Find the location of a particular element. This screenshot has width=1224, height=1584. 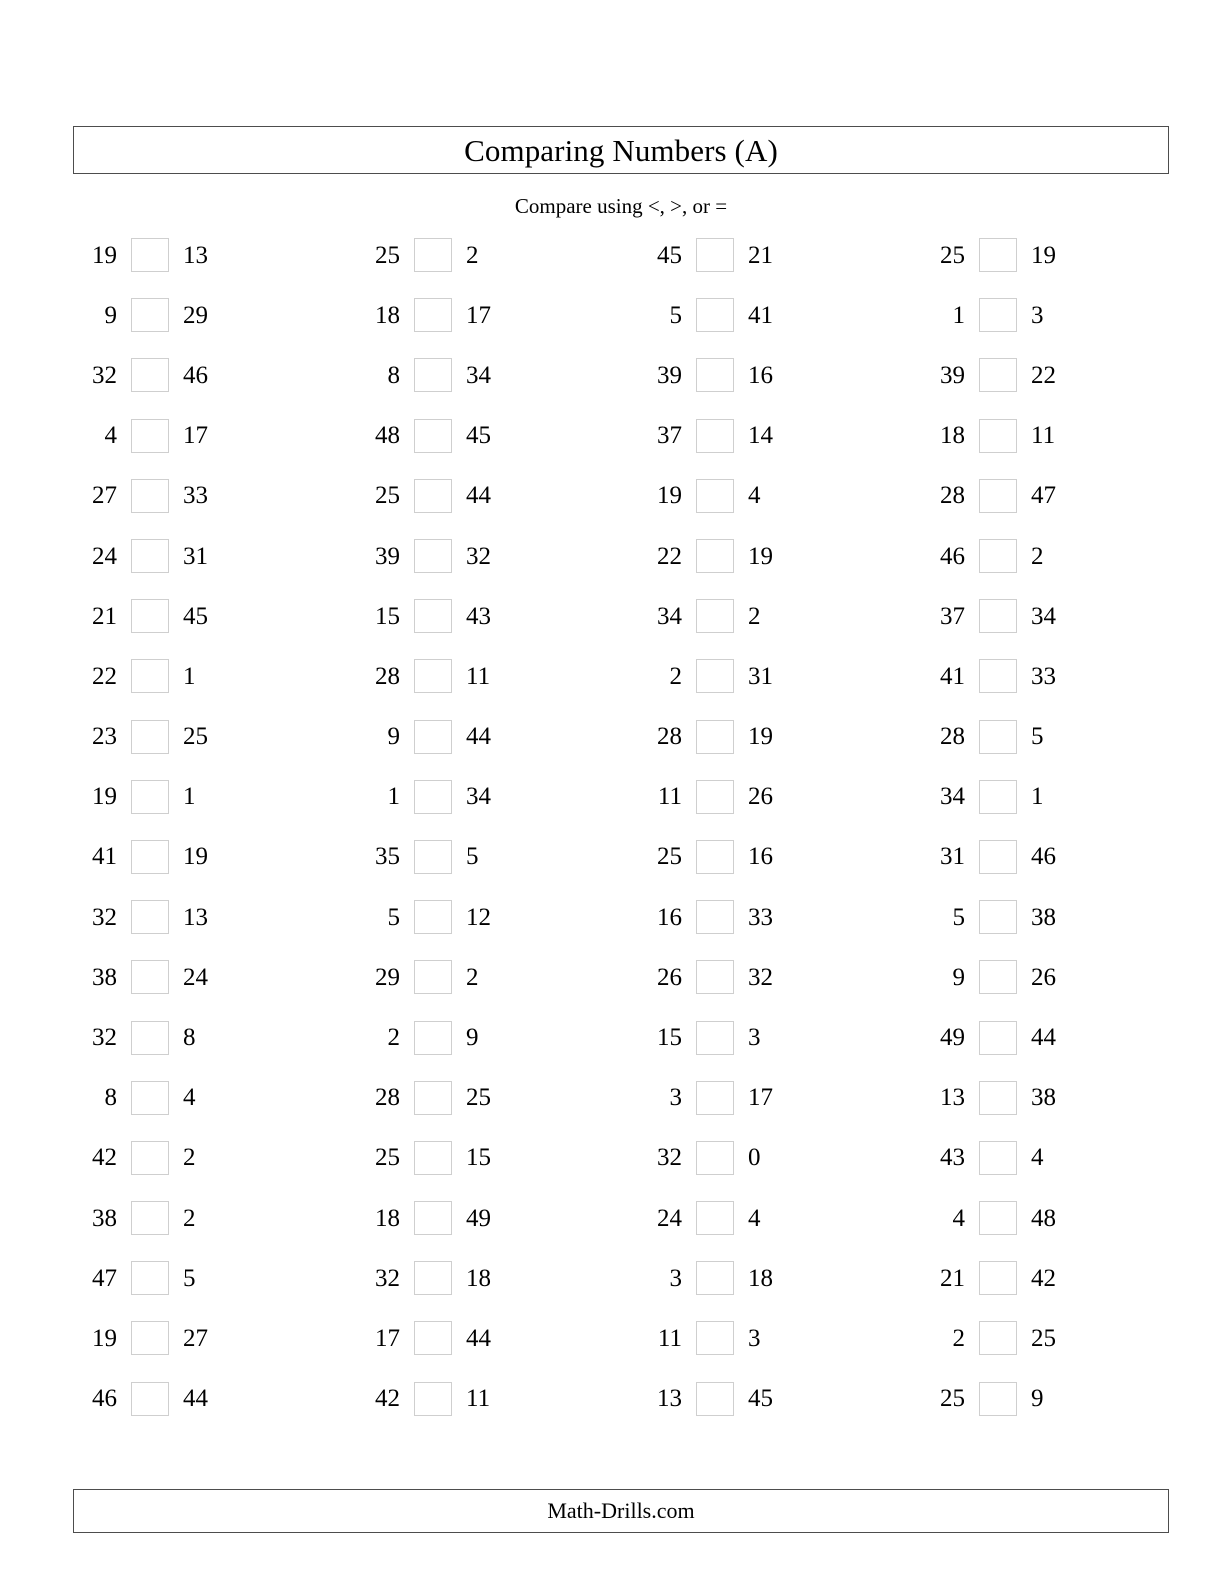

right-operand: 25 is located at coordinates (195, 737).